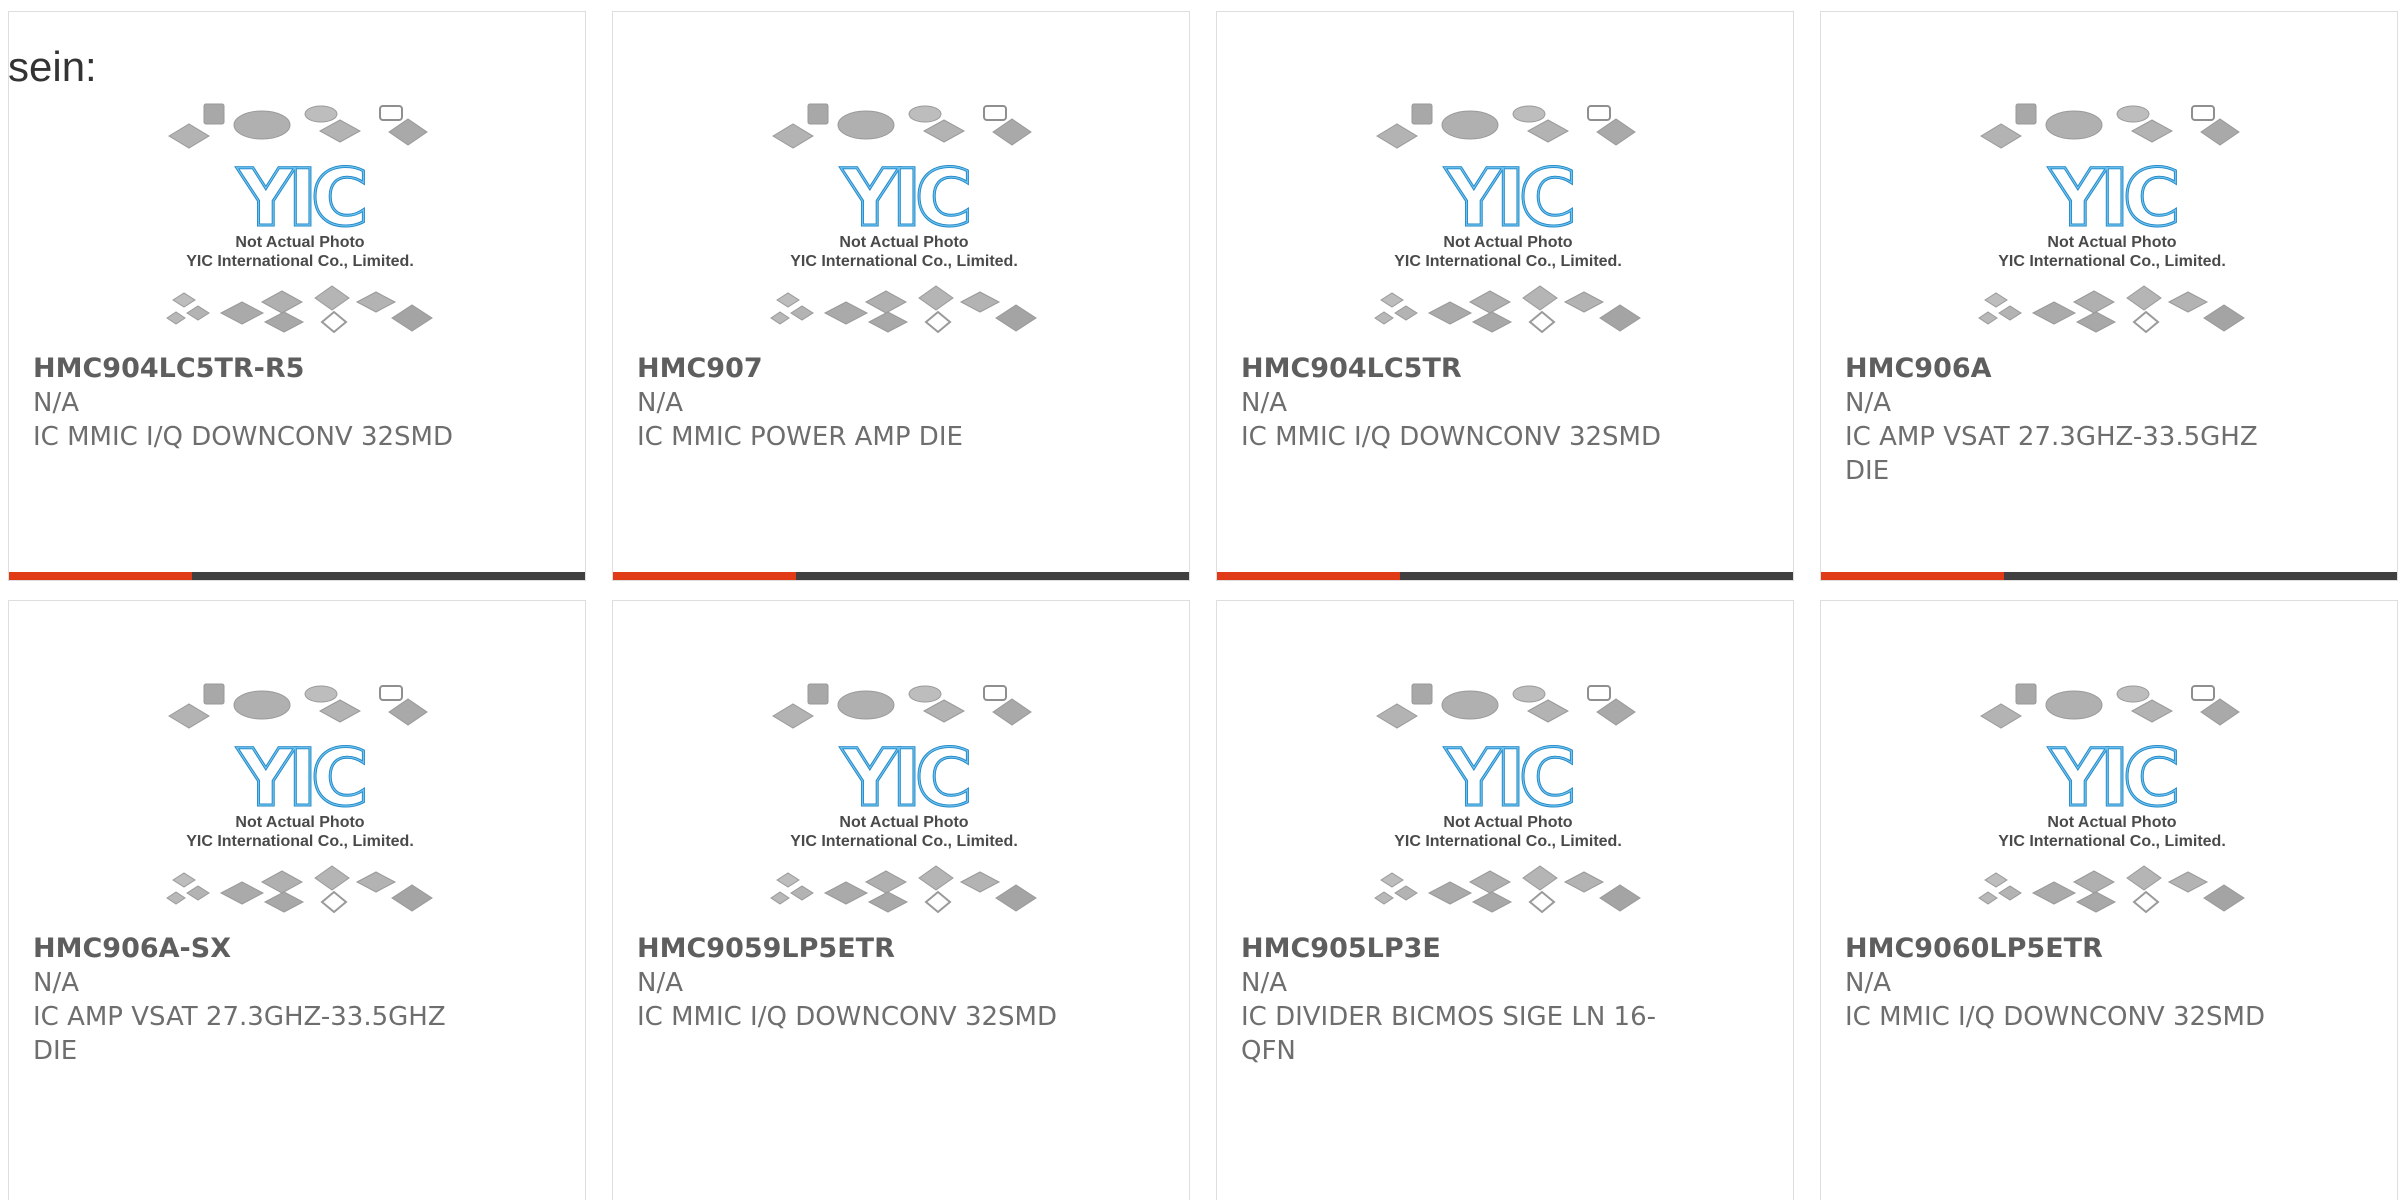  Describe the element at coordinates (297, 369) in the screenshot. I see `part-number-link: HMC904LC5TR-R5` at that location.